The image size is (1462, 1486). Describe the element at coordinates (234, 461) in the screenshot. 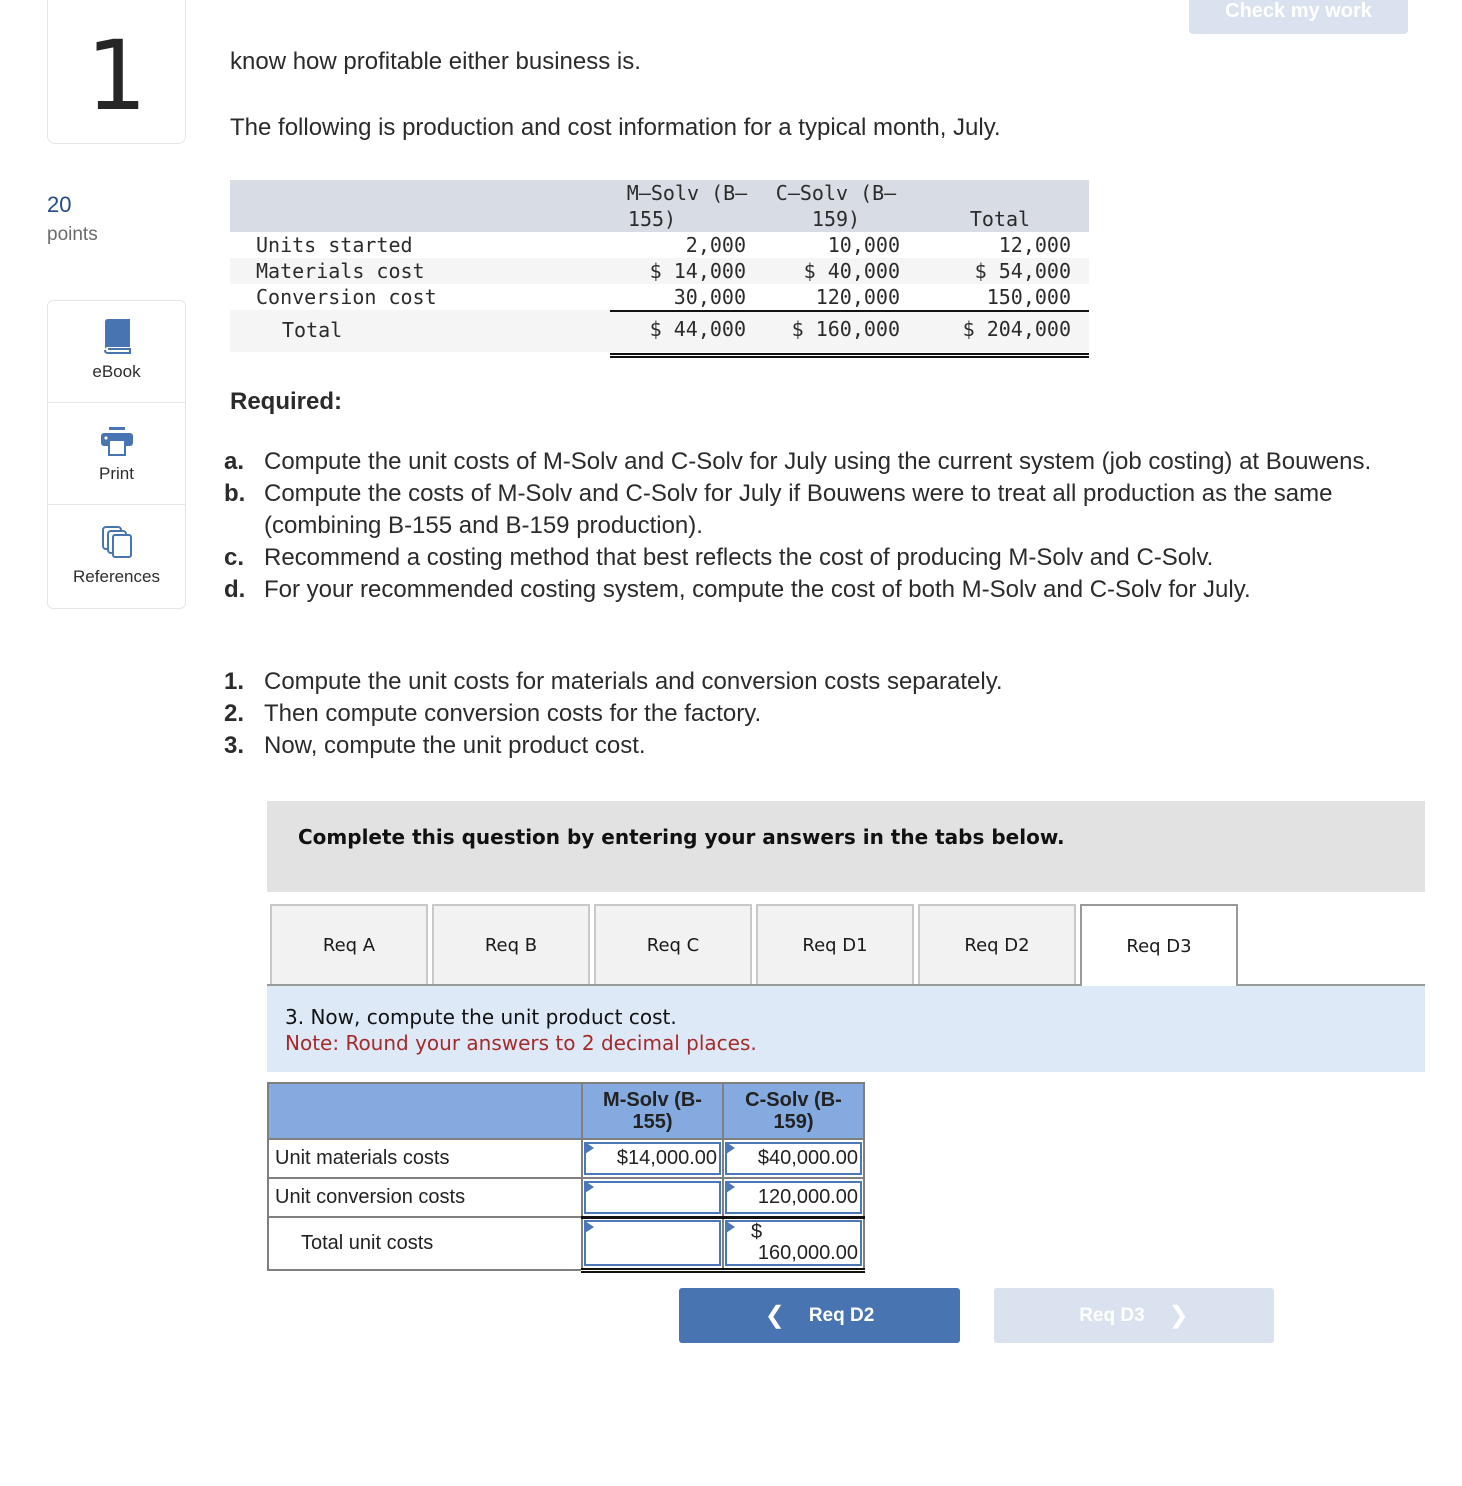

I see `marker: a.` at that location.